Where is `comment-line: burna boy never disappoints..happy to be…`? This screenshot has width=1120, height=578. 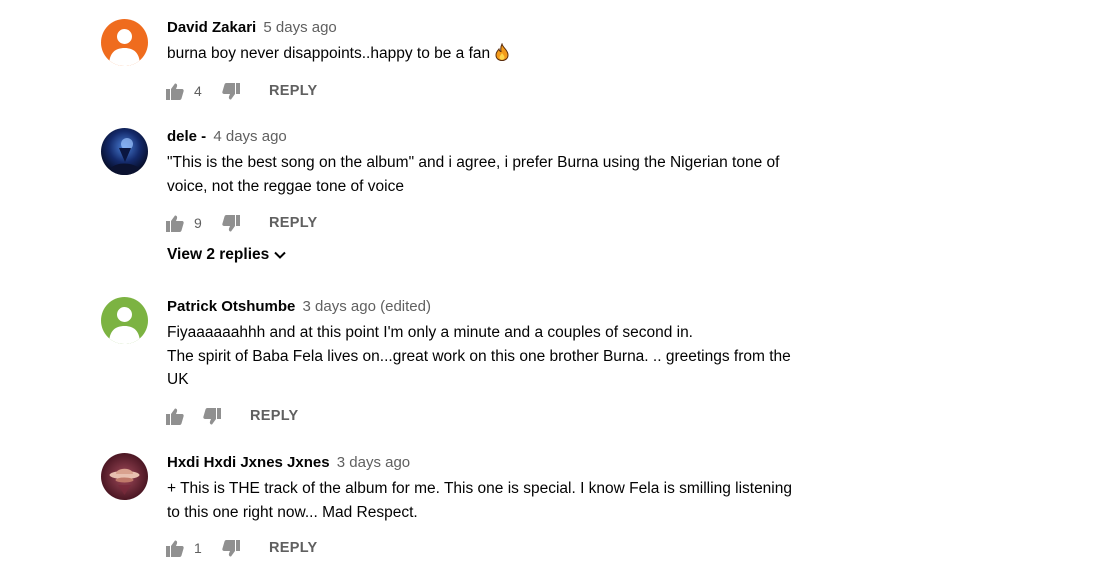 comment-line: burna boy never disappoints..happy to be… is located at coordinates (329, 53).